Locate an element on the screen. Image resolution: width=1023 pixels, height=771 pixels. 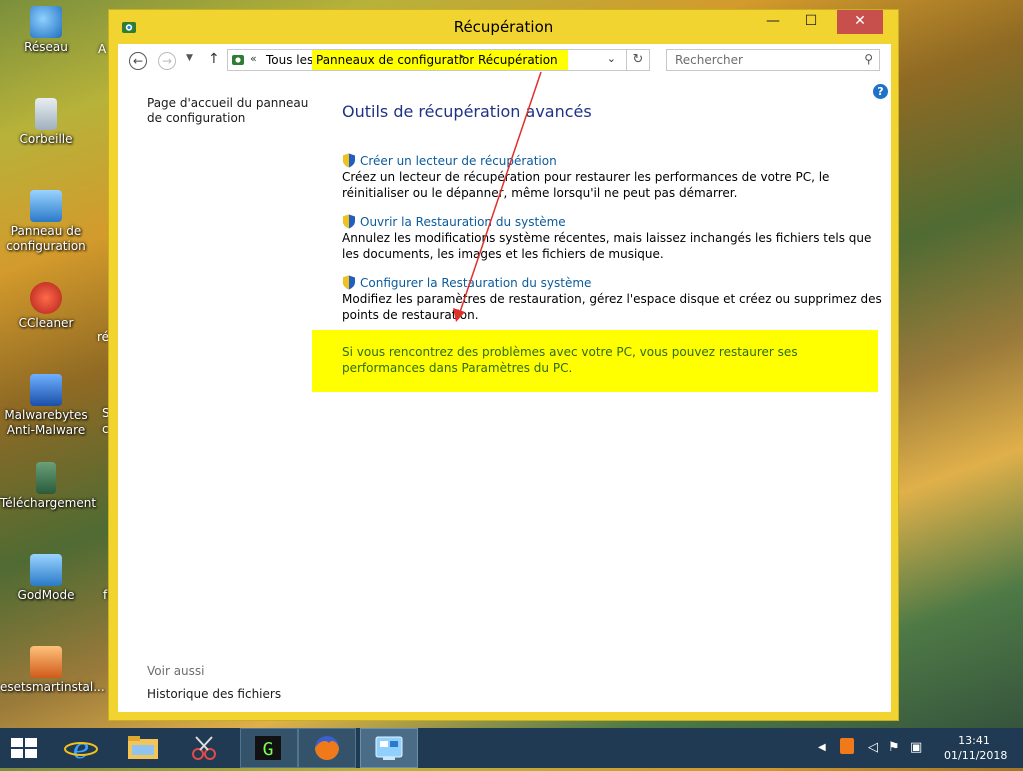
terminal-app-icon: G is located at coordinates (268, 748).